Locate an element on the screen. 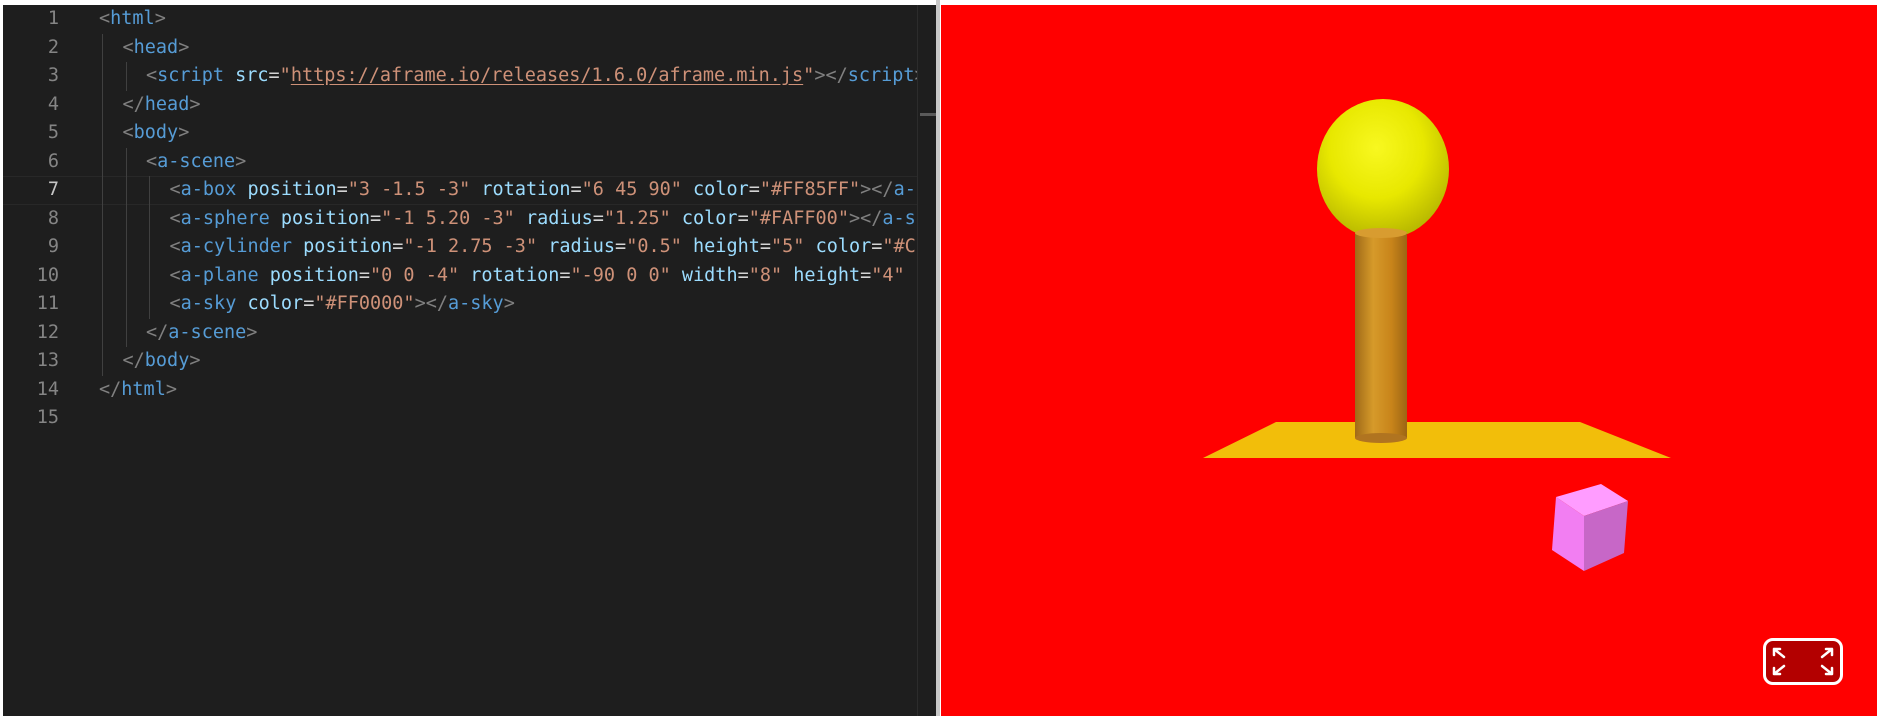  code-text: </body> is located at coordinates (162, 361).